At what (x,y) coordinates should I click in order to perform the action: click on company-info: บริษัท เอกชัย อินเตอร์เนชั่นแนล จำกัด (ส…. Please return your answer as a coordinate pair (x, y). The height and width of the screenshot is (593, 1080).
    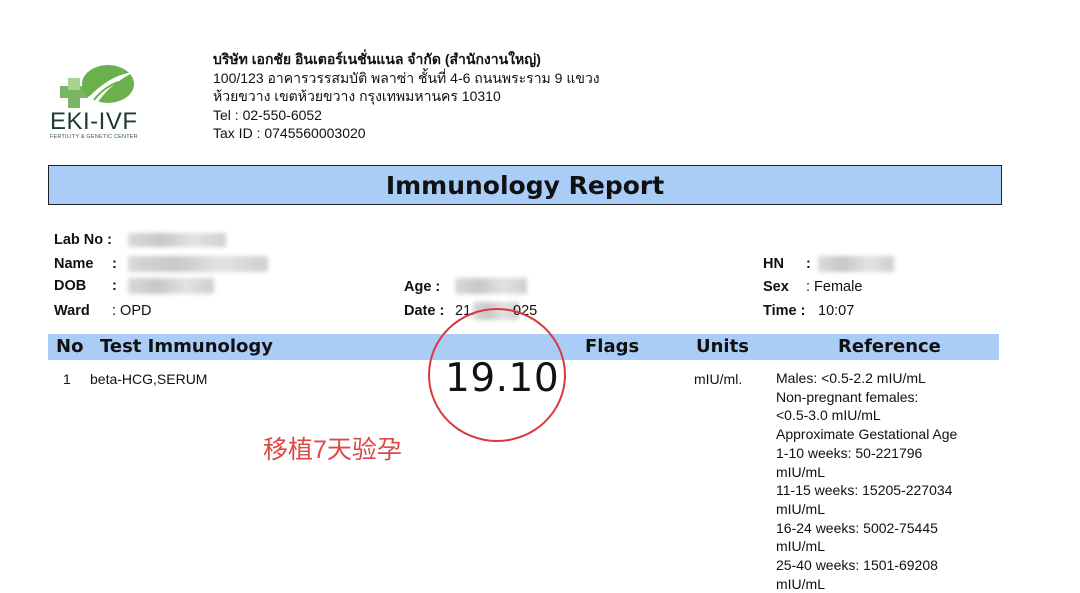
    Looking at the image, I should click on (406, 96).